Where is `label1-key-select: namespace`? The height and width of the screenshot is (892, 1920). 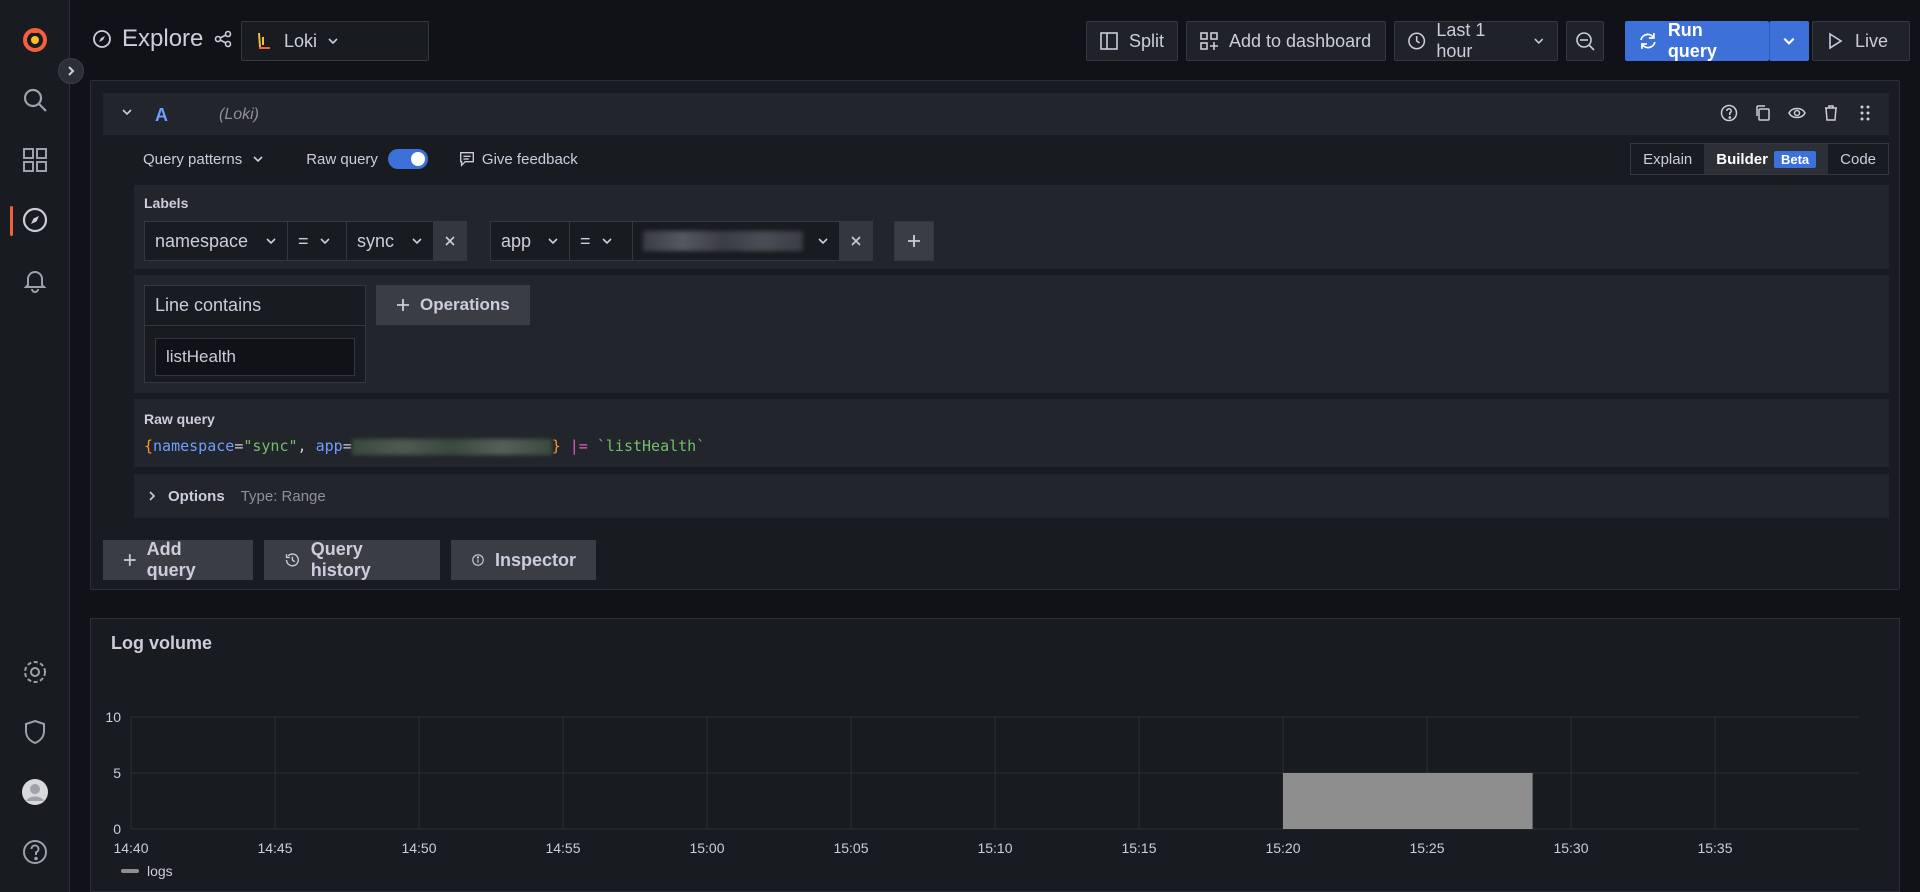
label1-key-select: namespace is located at coordinates (216, 241).